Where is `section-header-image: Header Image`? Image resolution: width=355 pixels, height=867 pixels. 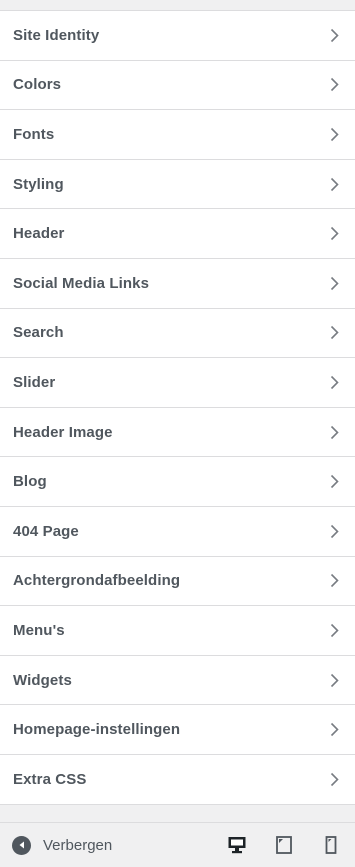
section-header-image: Header Image is located at coordinates (177, 432).